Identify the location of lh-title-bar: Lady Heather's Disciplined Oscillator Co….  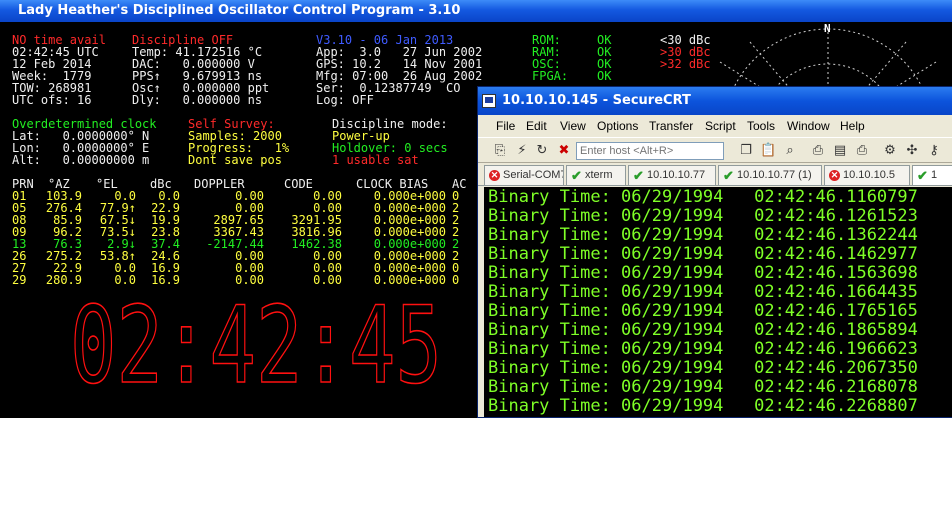
(476, 11).